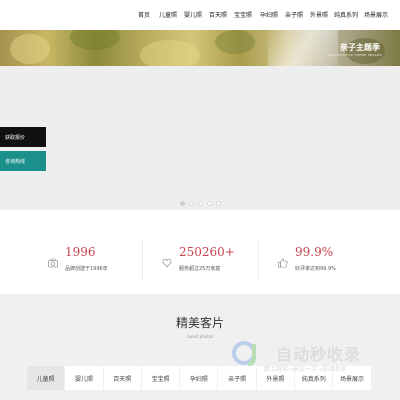 This screenshot has width=400, height=400. I want to click on nav-item-children: 儿童照, so click(168, 14).